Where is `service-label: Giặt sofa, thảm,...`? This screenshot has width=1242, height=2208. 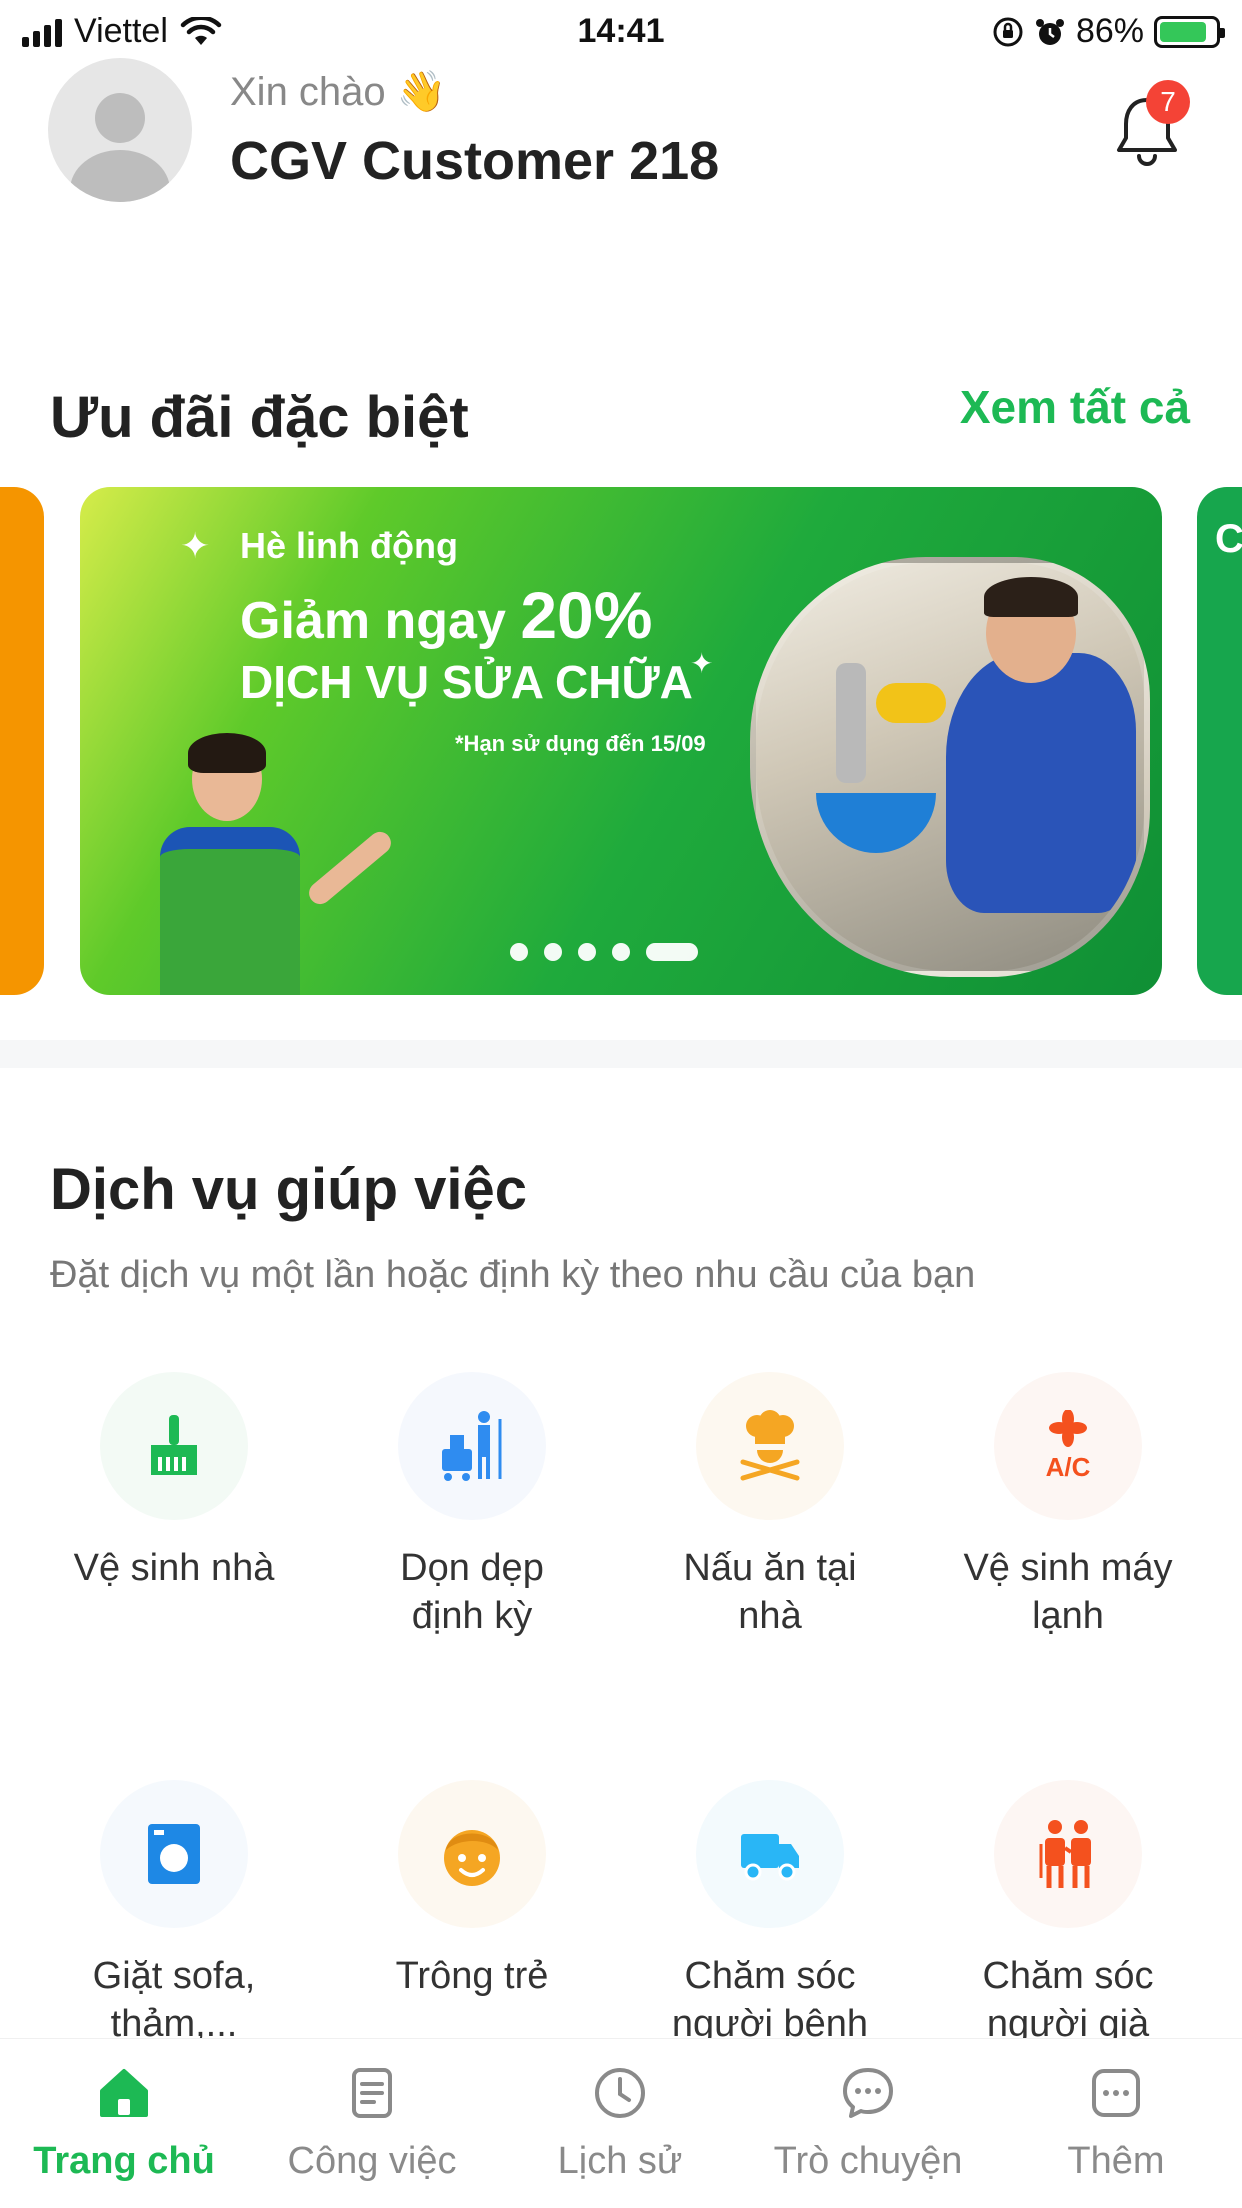 service-label: Giặt sofa, thảm,... is located at coordinates (174, 2000).